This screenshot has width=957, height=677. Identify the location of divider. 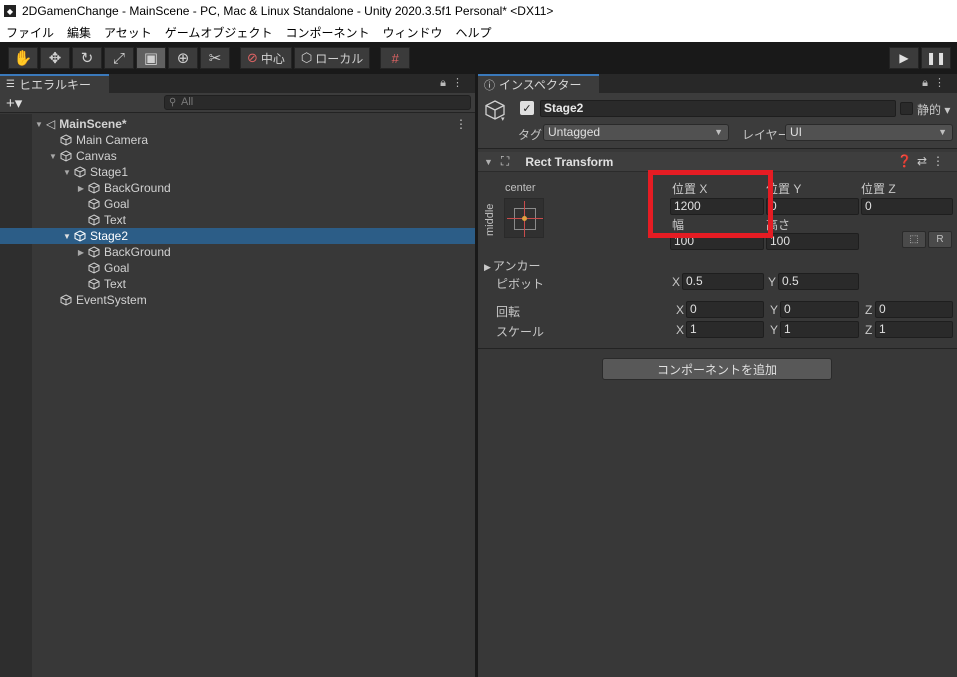
(717, 348).